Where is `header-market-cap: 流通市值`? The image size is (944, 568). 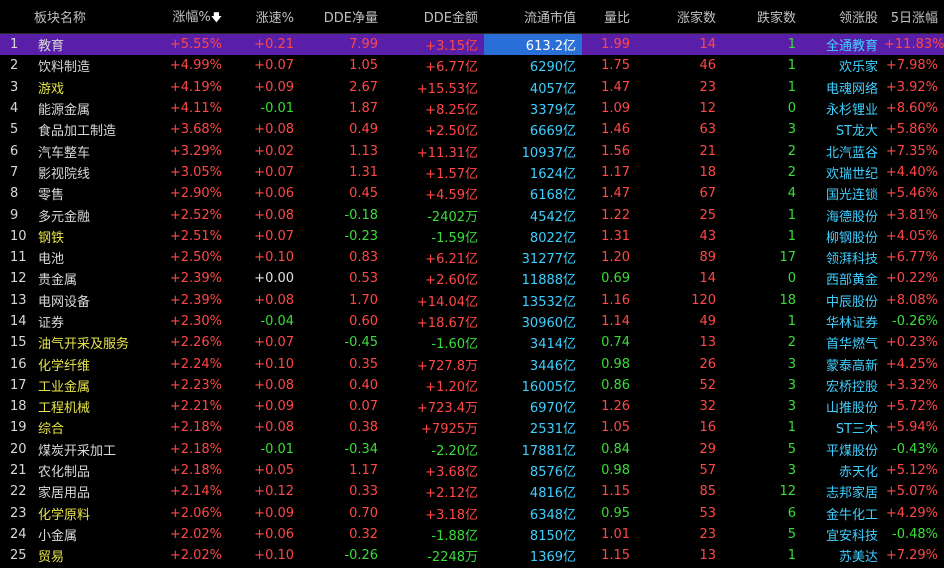 header-market-cap: 流通市值 is located at coordinates (533, 17).